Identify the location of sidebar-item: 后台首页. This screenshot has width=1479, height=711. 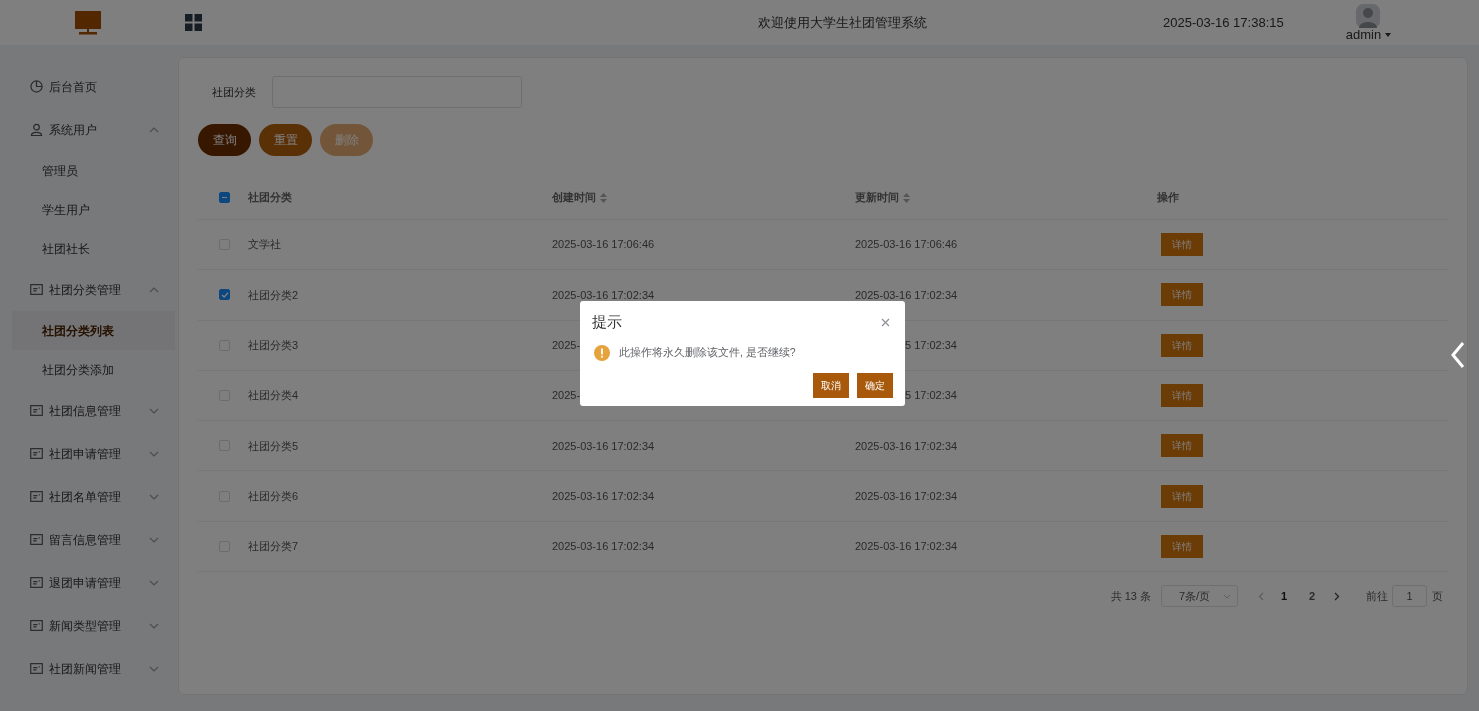
(87, 86).